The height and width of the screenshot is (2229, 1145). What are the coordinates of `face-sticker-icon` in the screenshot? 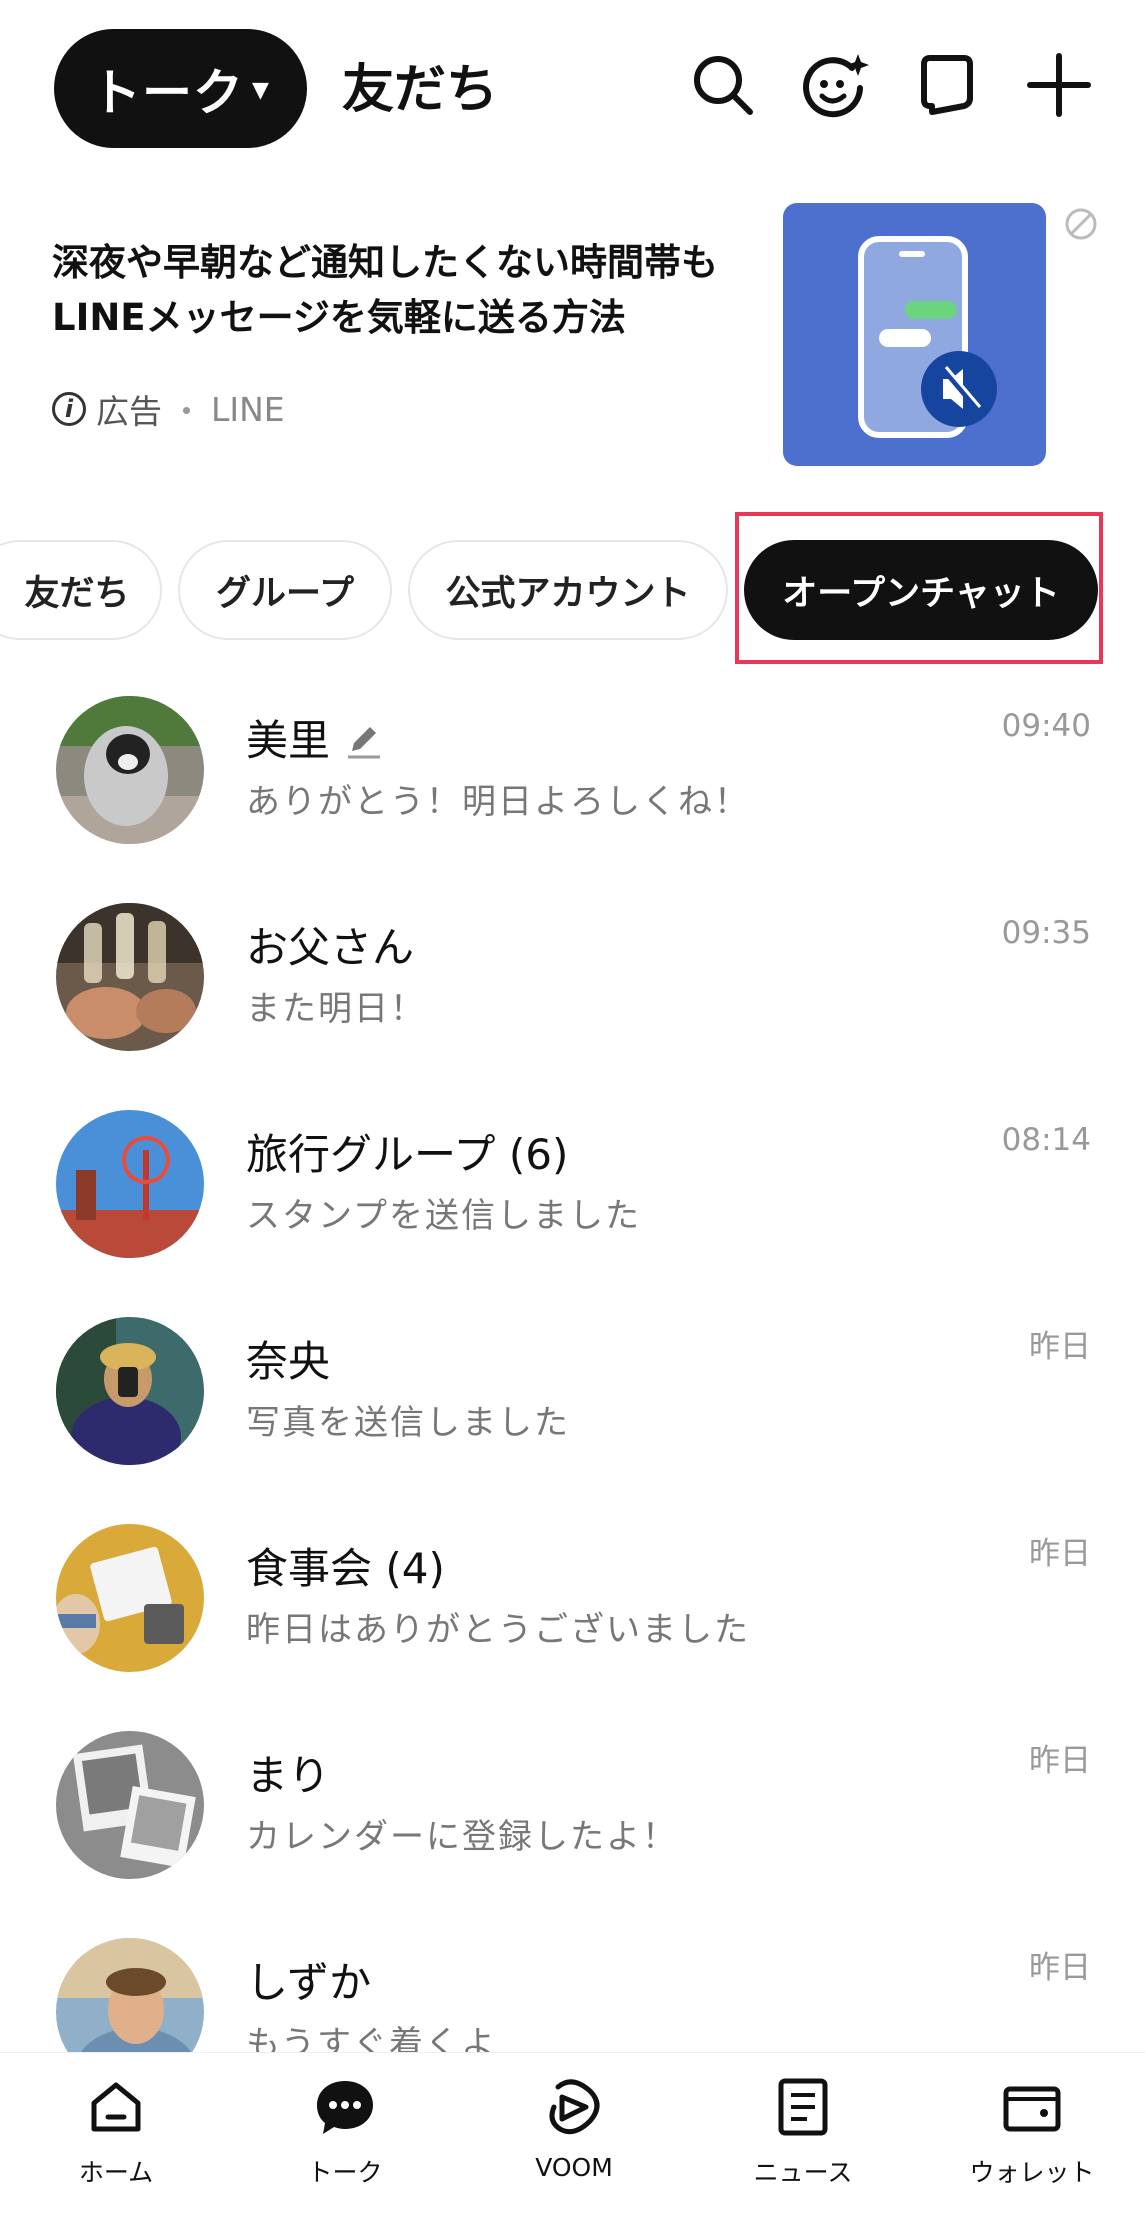 It's located at (835, 85).